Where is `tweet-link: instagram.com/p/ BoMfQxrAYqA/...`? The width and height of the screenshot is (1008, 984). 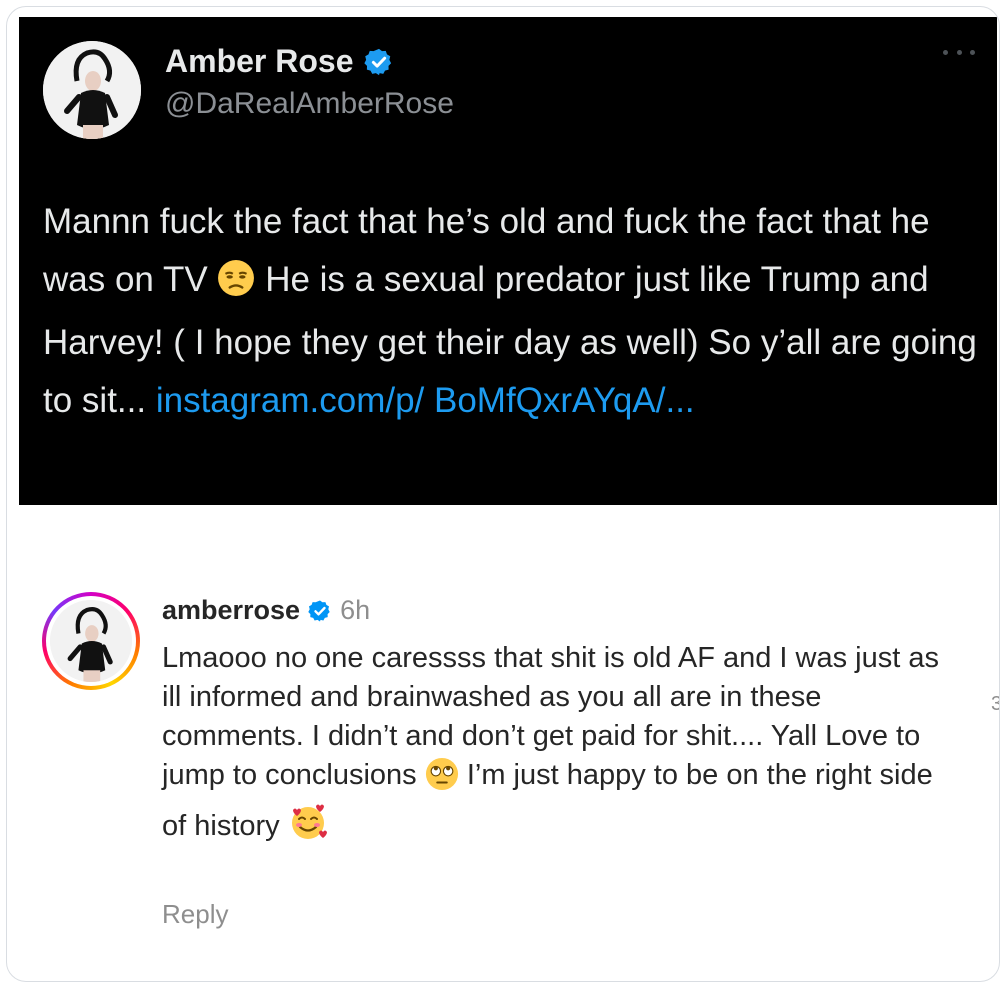
tweet-link: instagram.com/p/ BoMfQxrAYqA/... is located at coordinates (425, 400).